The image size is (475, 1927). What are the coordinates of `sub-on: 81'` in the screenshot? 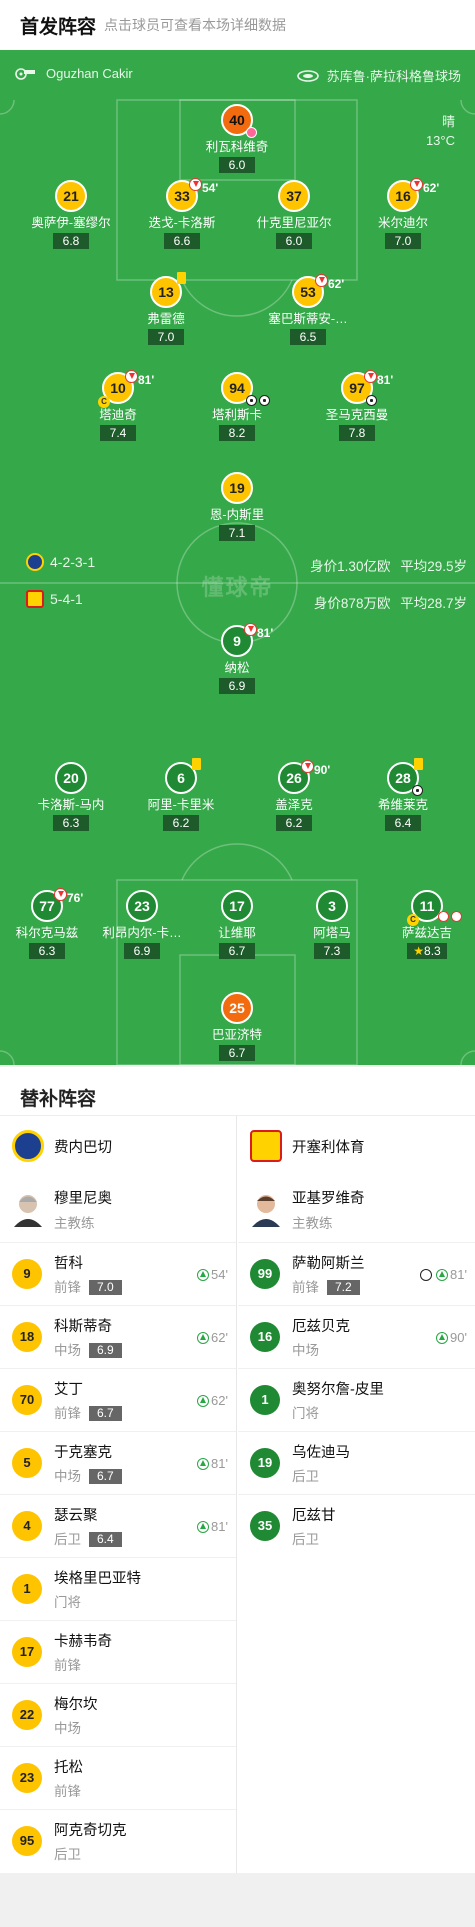 It's located at (443, 1274).